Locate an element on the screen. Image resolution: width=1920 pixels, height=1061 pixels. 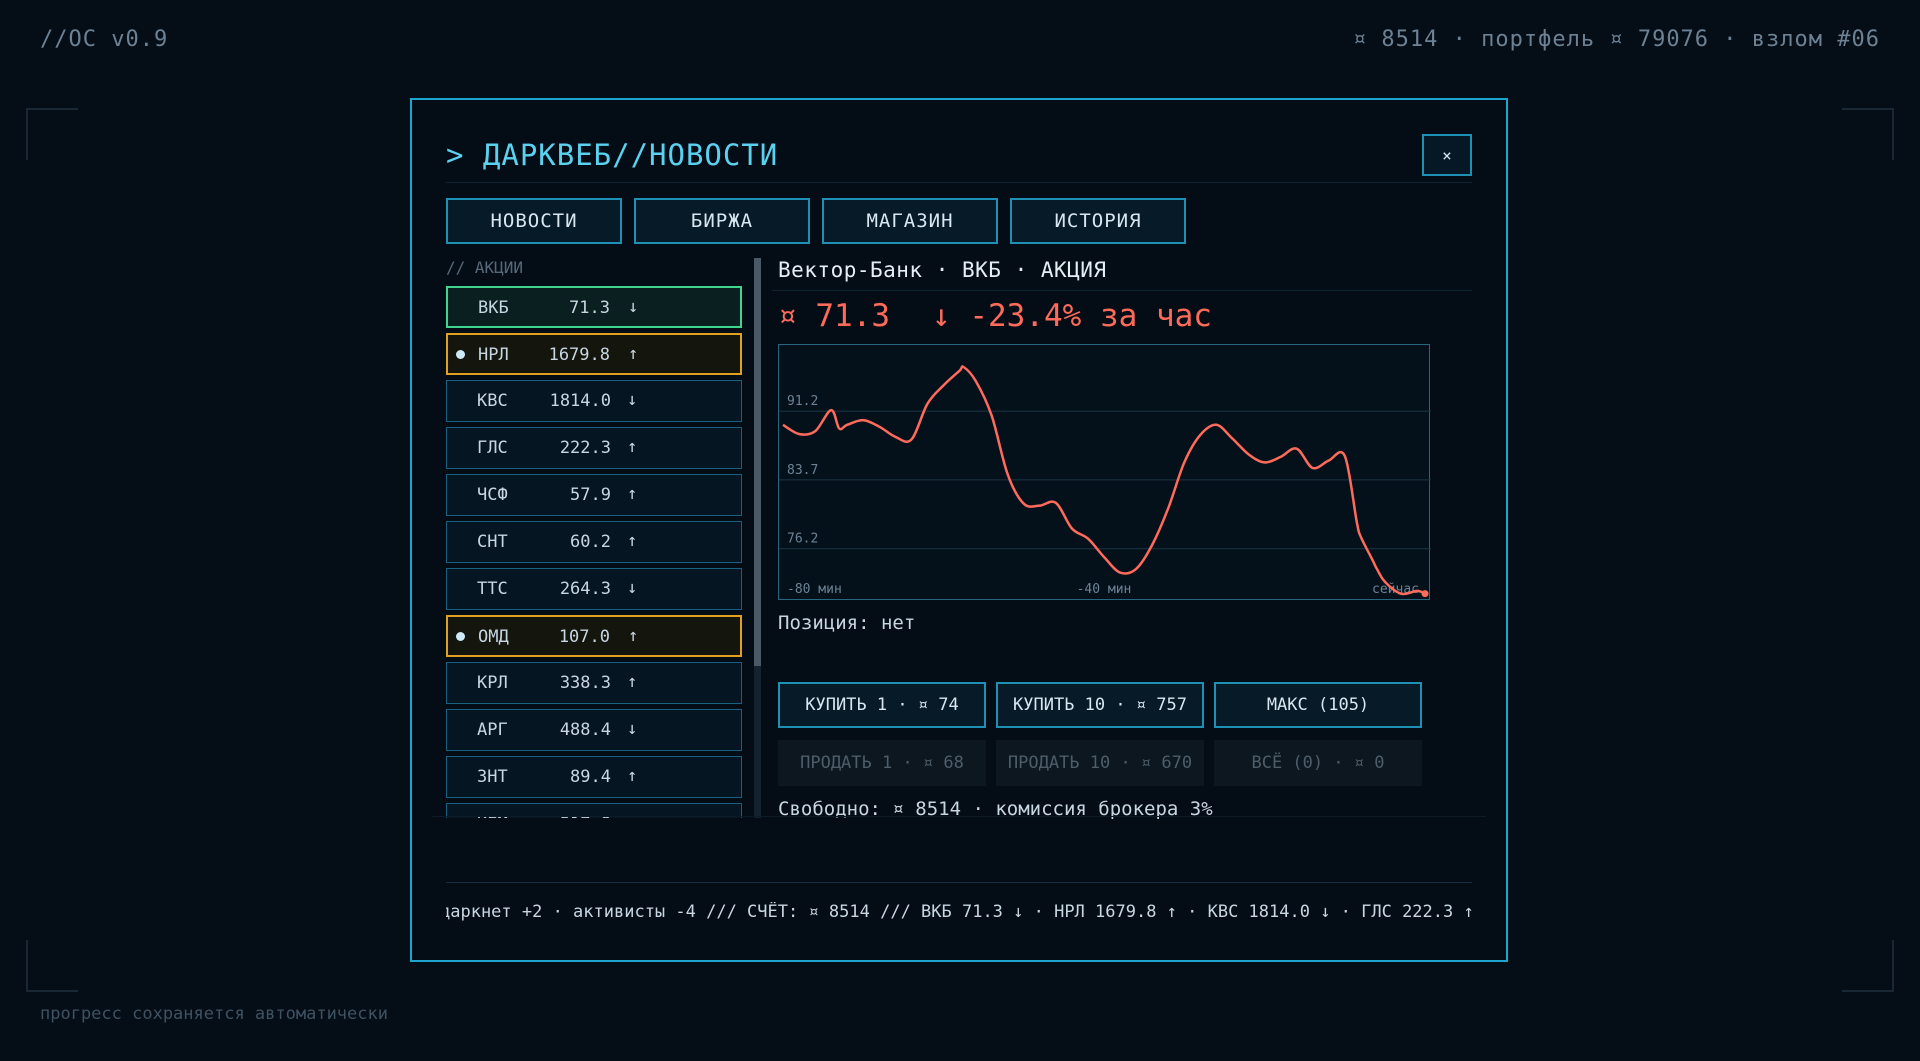
buy-1-button: КУПИТЬ 1 · ¤ 74 is located at coordinates (882, 705).